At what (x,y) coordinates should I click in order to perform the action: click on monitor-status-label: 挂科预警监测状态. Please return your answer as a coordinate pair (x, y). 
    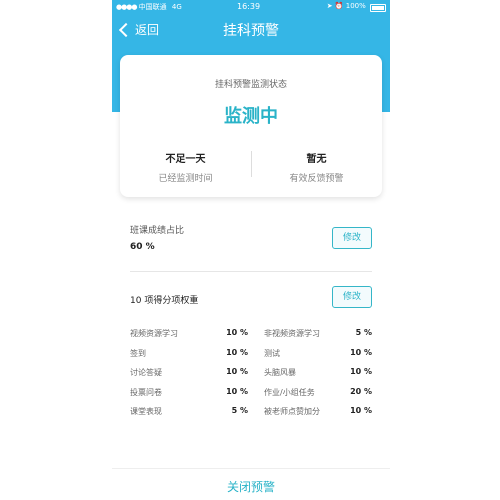
    Looking at the image, I should click on (250, 85).